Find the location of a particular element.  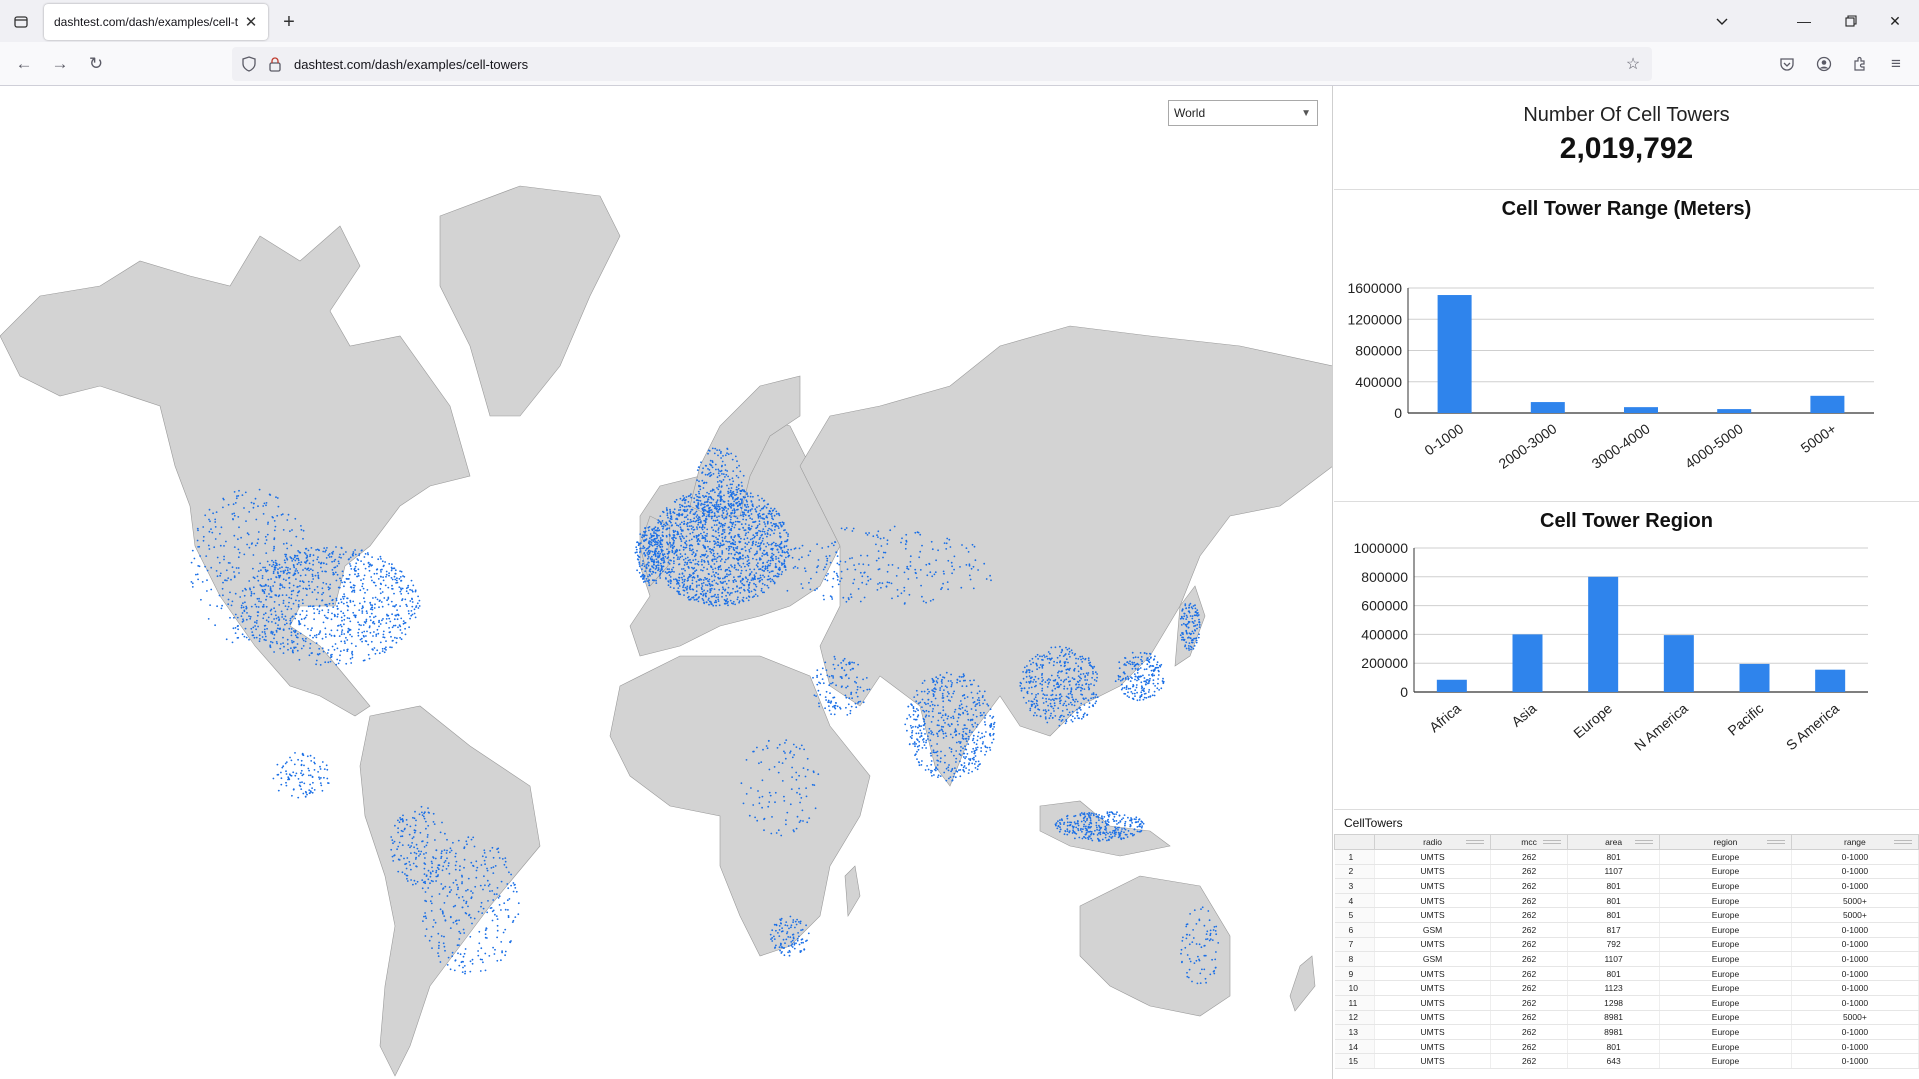

menu-hamburger-icon: ≡ is located at coordinates (1896, 64).